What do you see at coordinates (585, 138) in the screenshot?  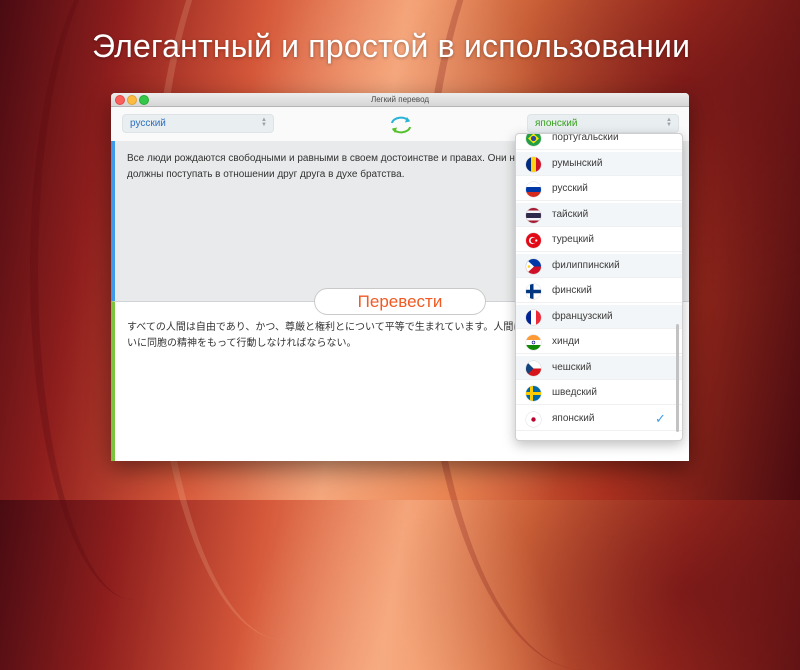 I see `language-option-label: португальский` at bounding box center [585, 138].